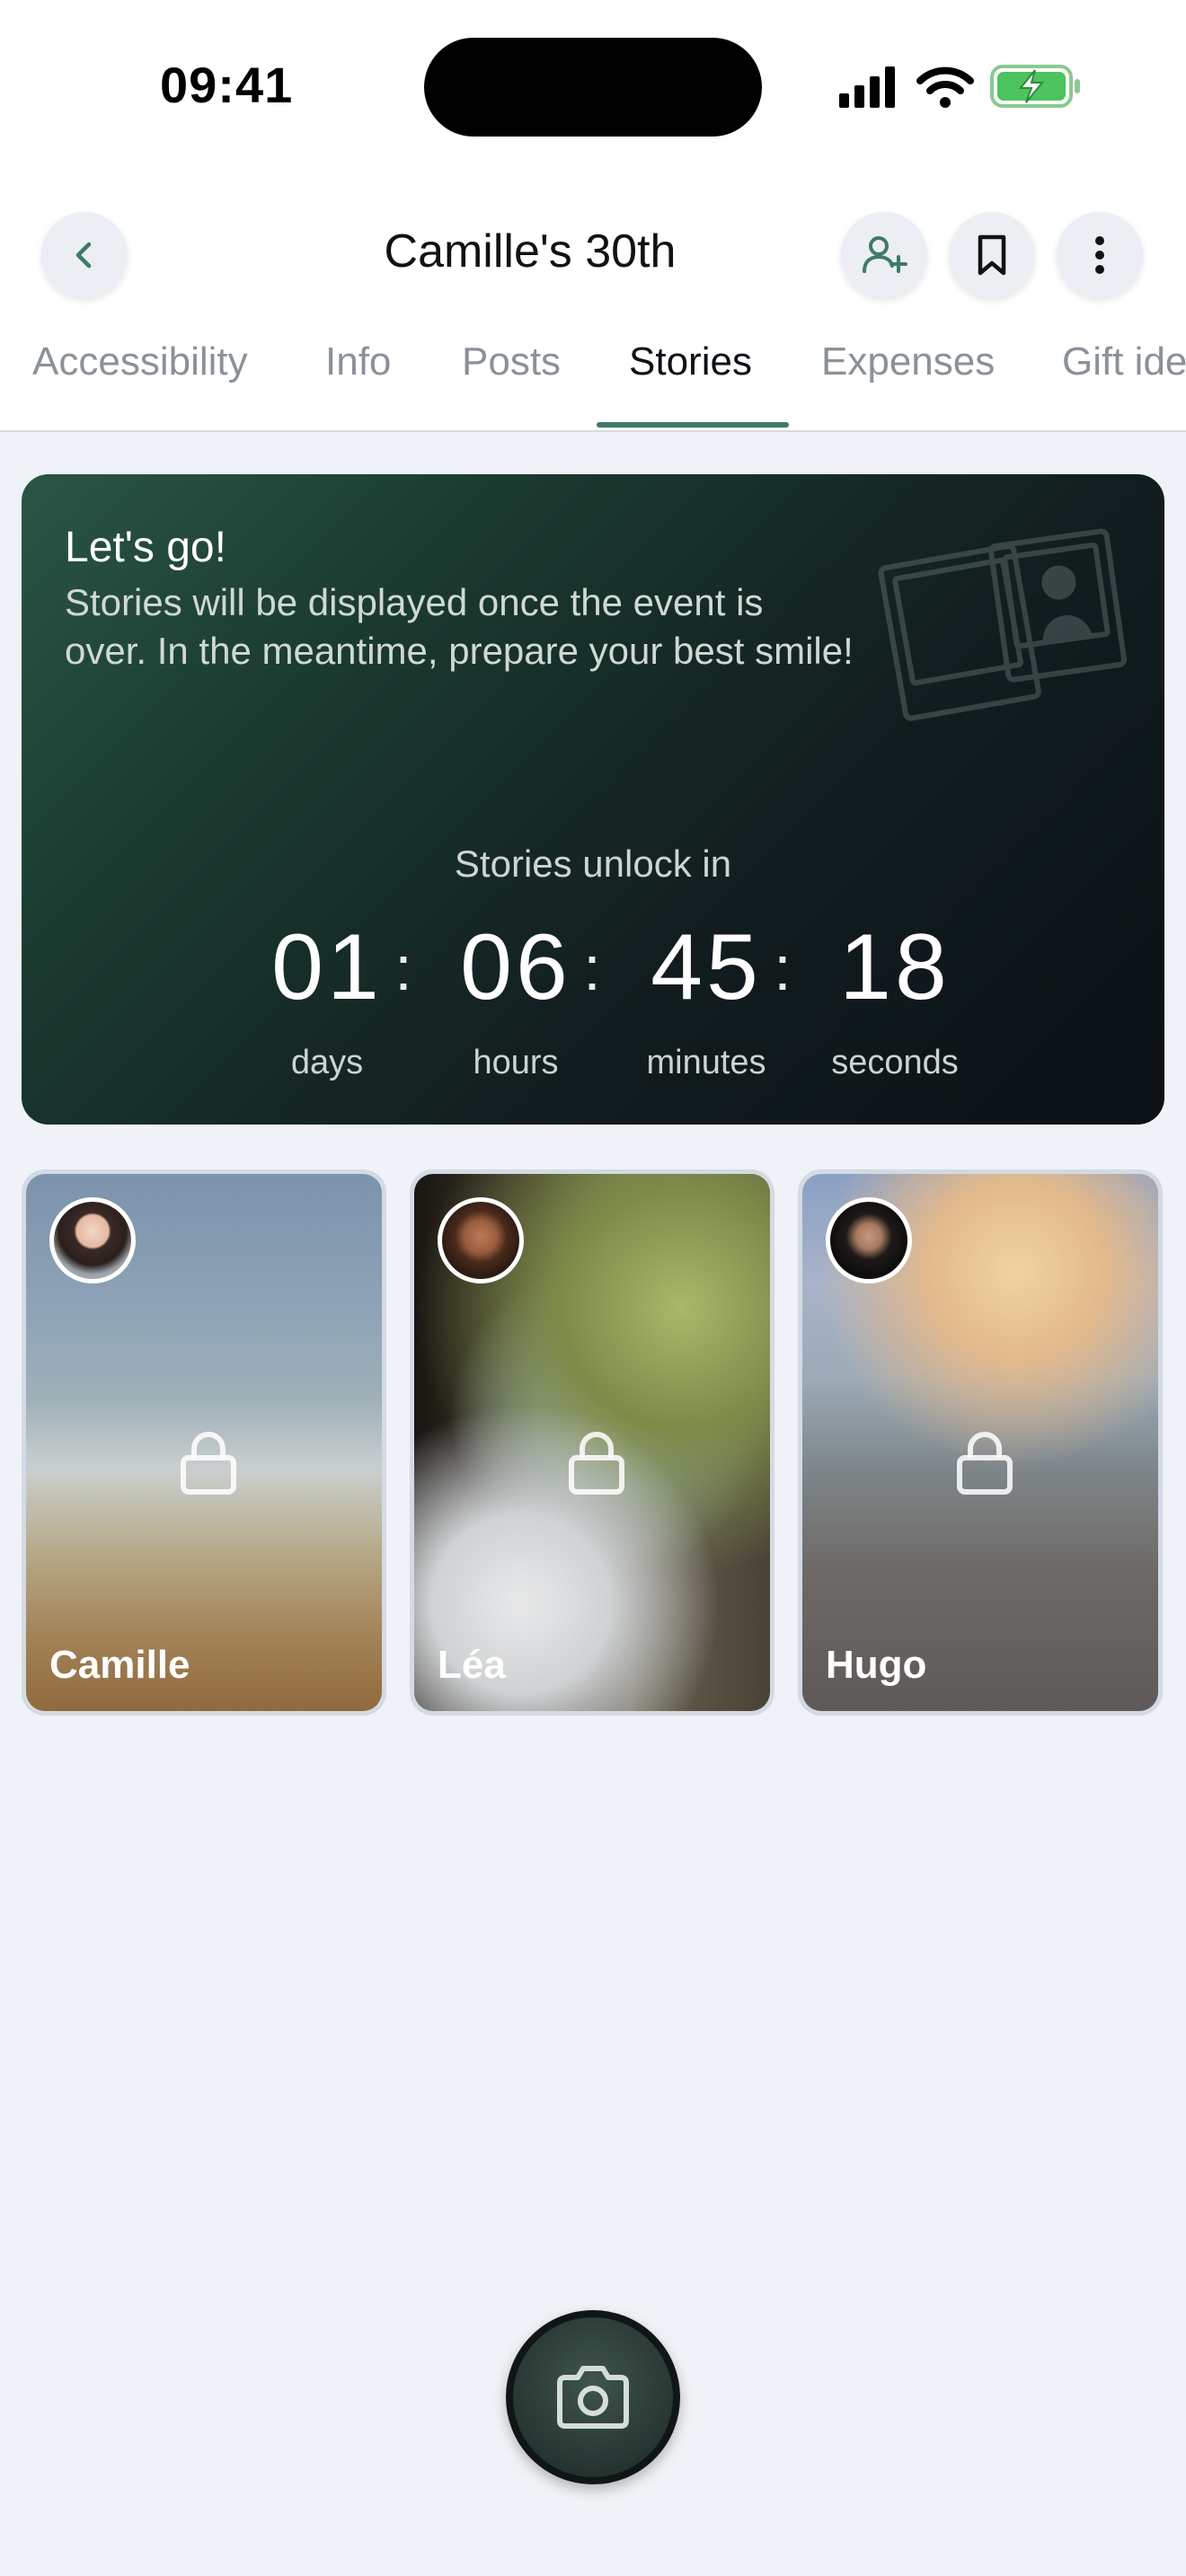 The width and height of the screenshot is (1186, 2576). Describe the element at coordinates (895, 967) in the screenshot. I see `countdown-seconds: 18` at that location.